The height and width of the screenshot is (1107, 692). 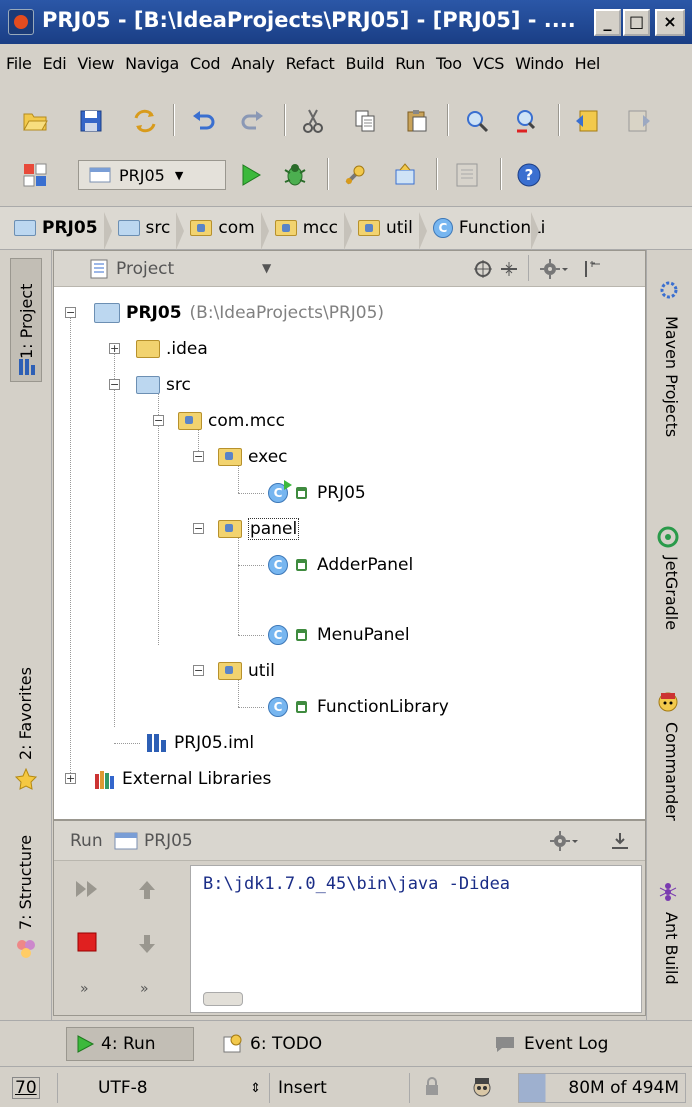 What do you see at coordinates (35, 175) in the screenshot?
I see `project-structure-icon` at bounding box center [35, 175].